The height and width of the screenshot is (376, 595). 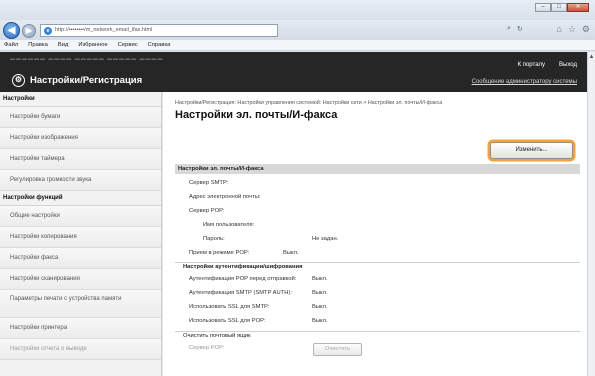 I want to click on auth-encryption-heading: Настройки аутентификации/шифрования, so click(x=243, y=267).